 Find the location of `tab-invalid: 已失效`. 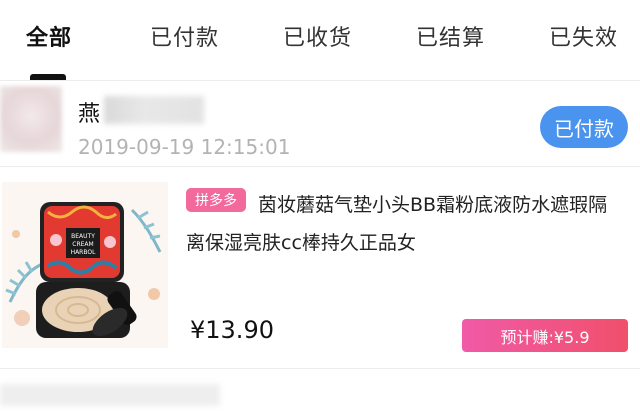

tab-invalid: 已失效 is located at coordinates (583, 36).